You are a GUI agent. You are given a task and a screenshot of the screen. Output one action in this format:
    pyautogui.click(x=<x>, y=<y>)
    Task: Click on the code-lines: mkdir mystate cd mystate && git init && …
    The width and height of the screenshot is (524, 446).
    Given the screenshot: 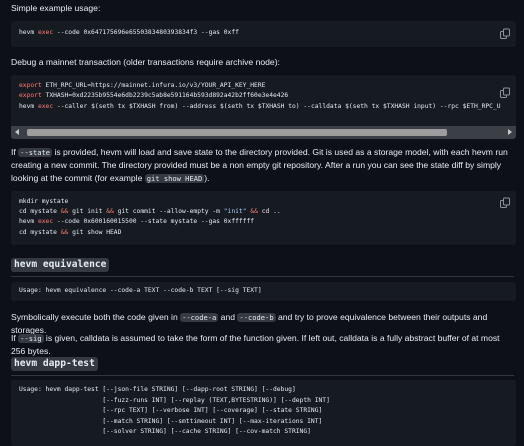 What is the action you would take?
    pyautogui.click(x=150, y=217)
    